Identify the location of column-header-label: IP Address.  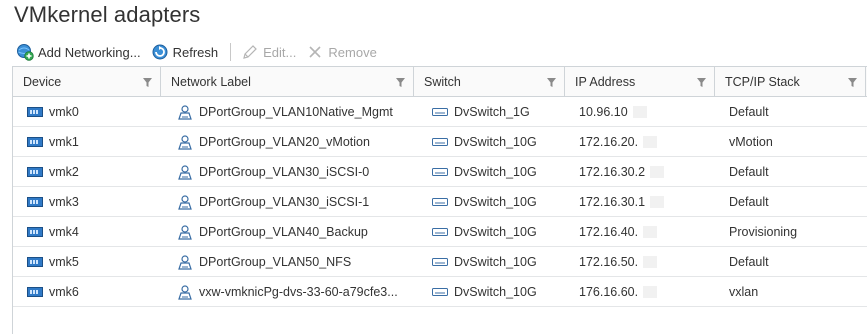
(605, 82).